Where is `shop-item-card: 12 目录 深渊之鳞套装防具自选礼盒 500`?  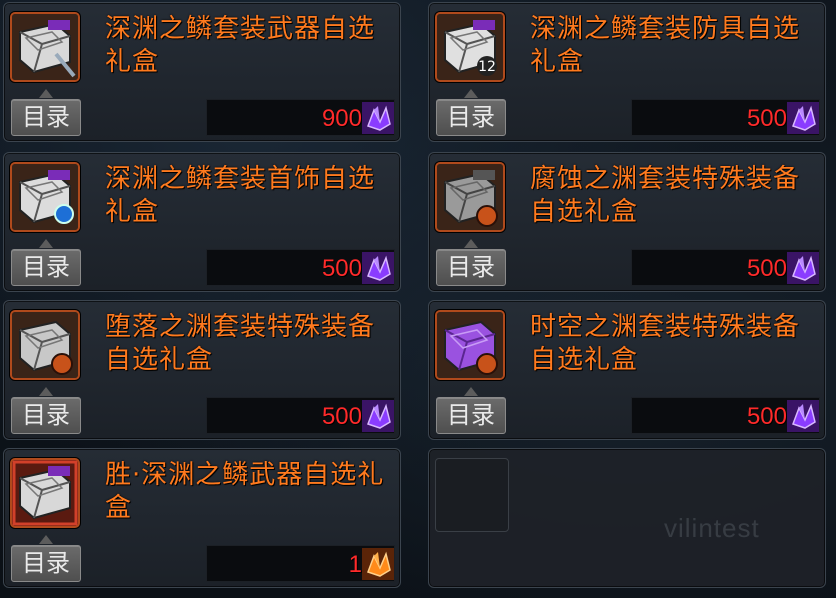 shop-item-card: 12 目录 深渊之鳞套装防具自选礼盒 500 is located at coordinates (627, 72).